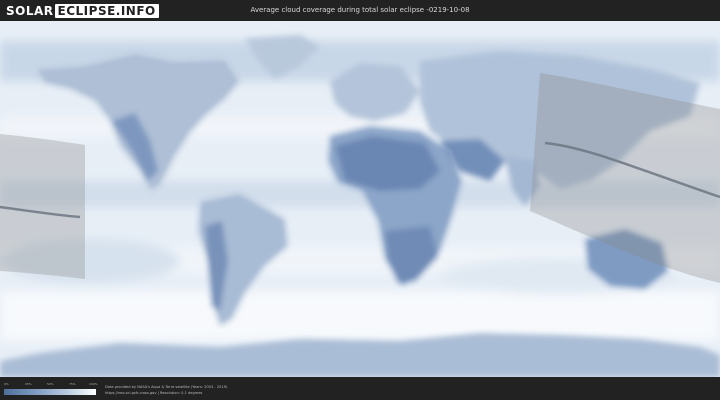  Describe the element at coordinates (6, 384) in the screenshot. I see `legend-tick-0: 0%` at that location.